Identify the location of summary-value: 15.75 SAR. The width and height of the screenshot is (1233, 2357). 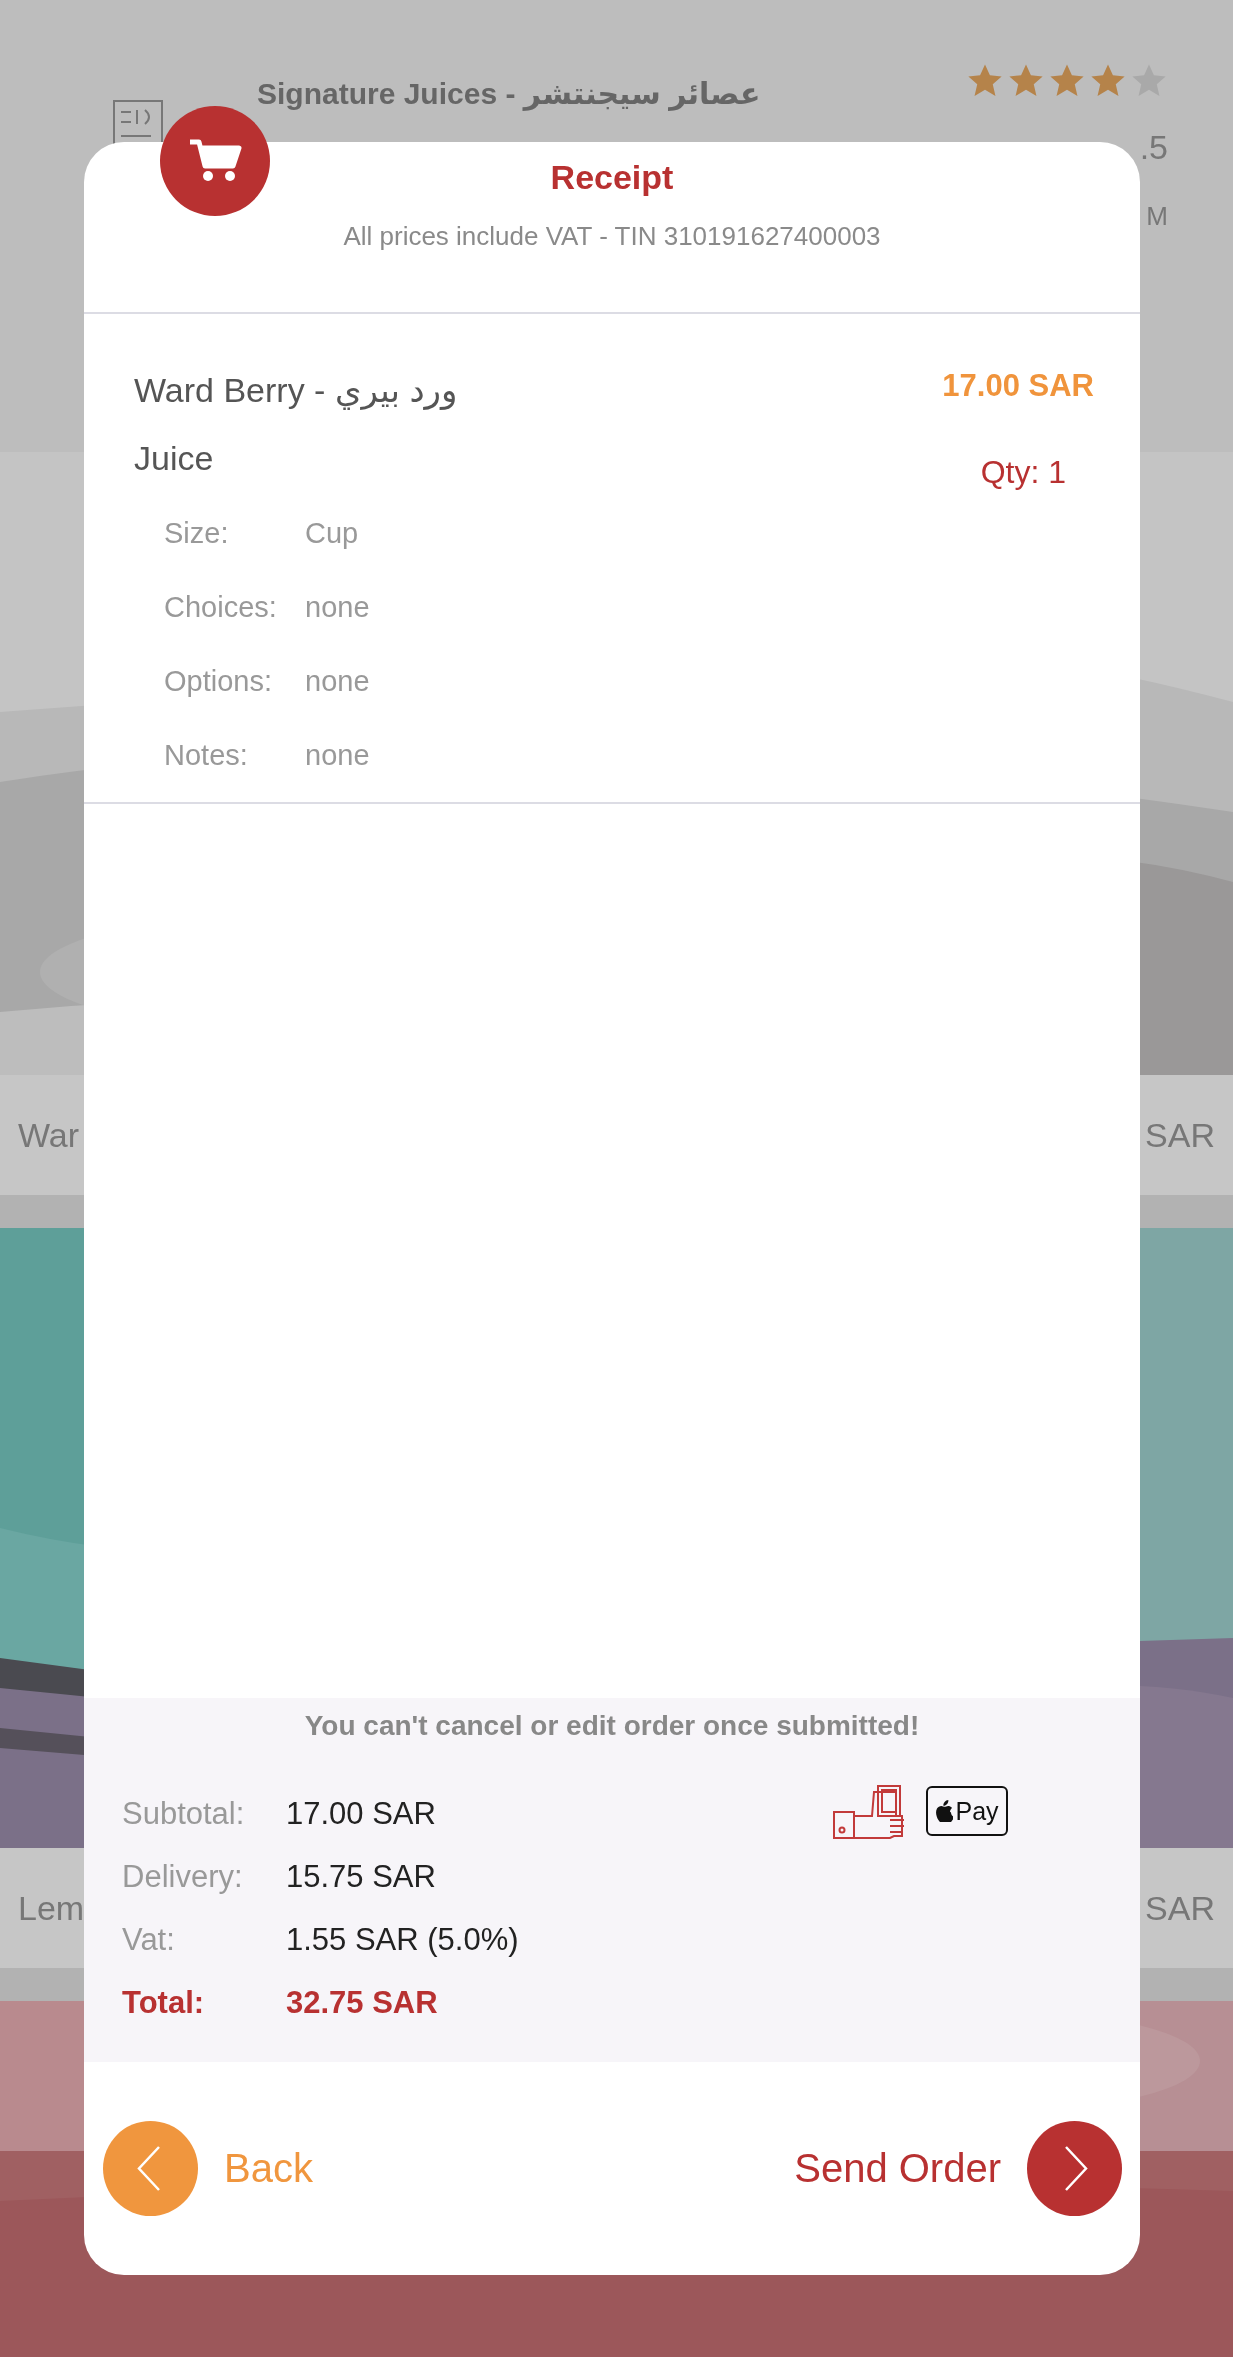
(361, 1876).